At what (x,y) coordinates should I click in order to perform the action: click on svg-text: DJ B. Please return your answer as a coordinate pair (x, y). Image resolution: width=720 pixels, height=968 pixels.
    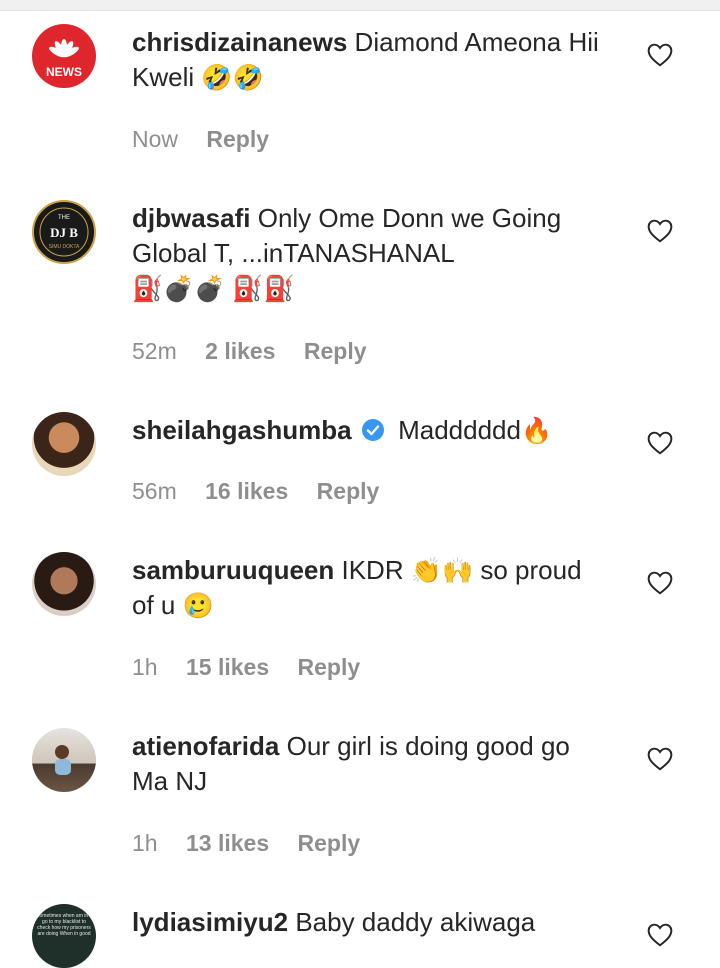
    Looking at the image, I should click on (64, 232).